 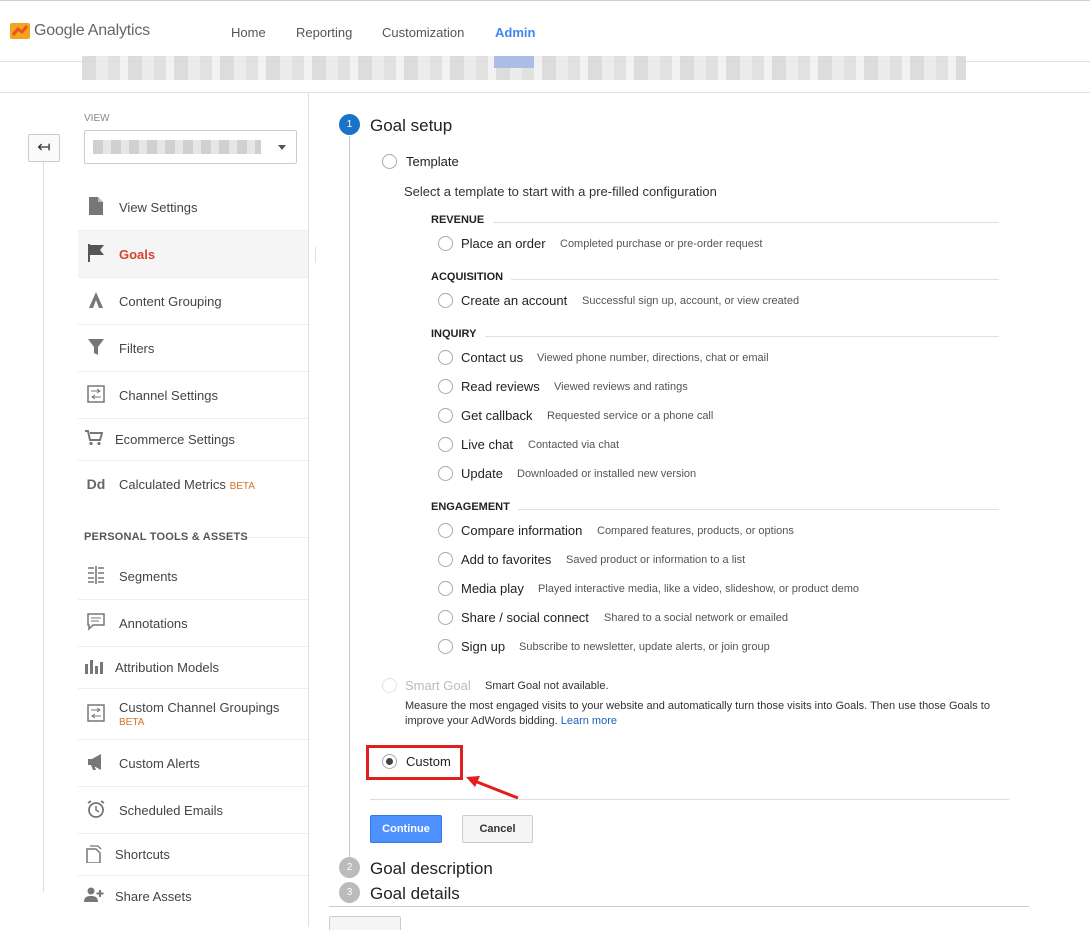 I want to click on continue-button: Continue, so click(x=406, y=829).